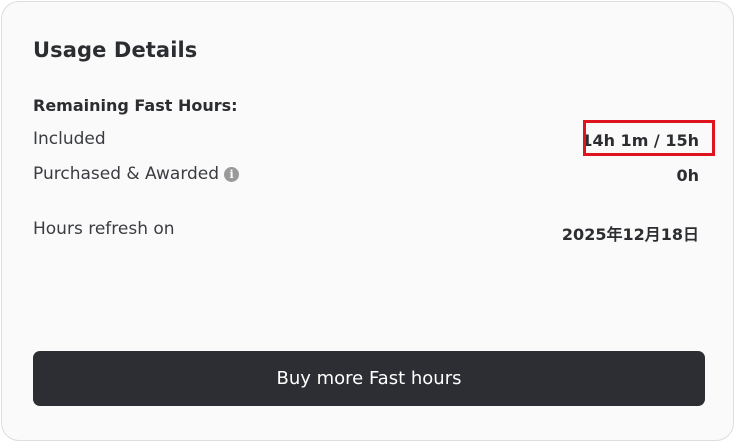 Image resolution: width=738 pixels, height=441 pixels. I want to click on hours-refresh-value: 2025年12月18日, so click(630, 234).